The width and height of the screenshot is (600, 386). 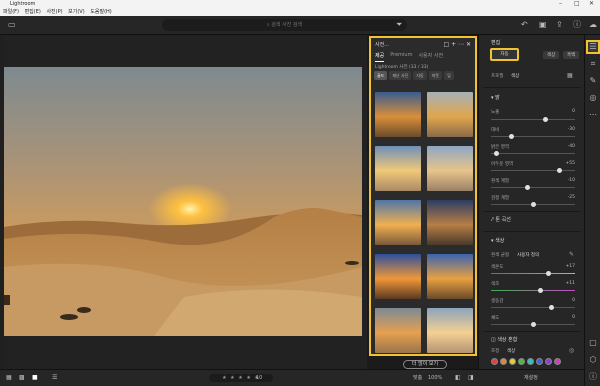 What do you see at coordinates (571, 129) in the screenshot?
I see `slider-value: -30` at bounding box center [571, 129].